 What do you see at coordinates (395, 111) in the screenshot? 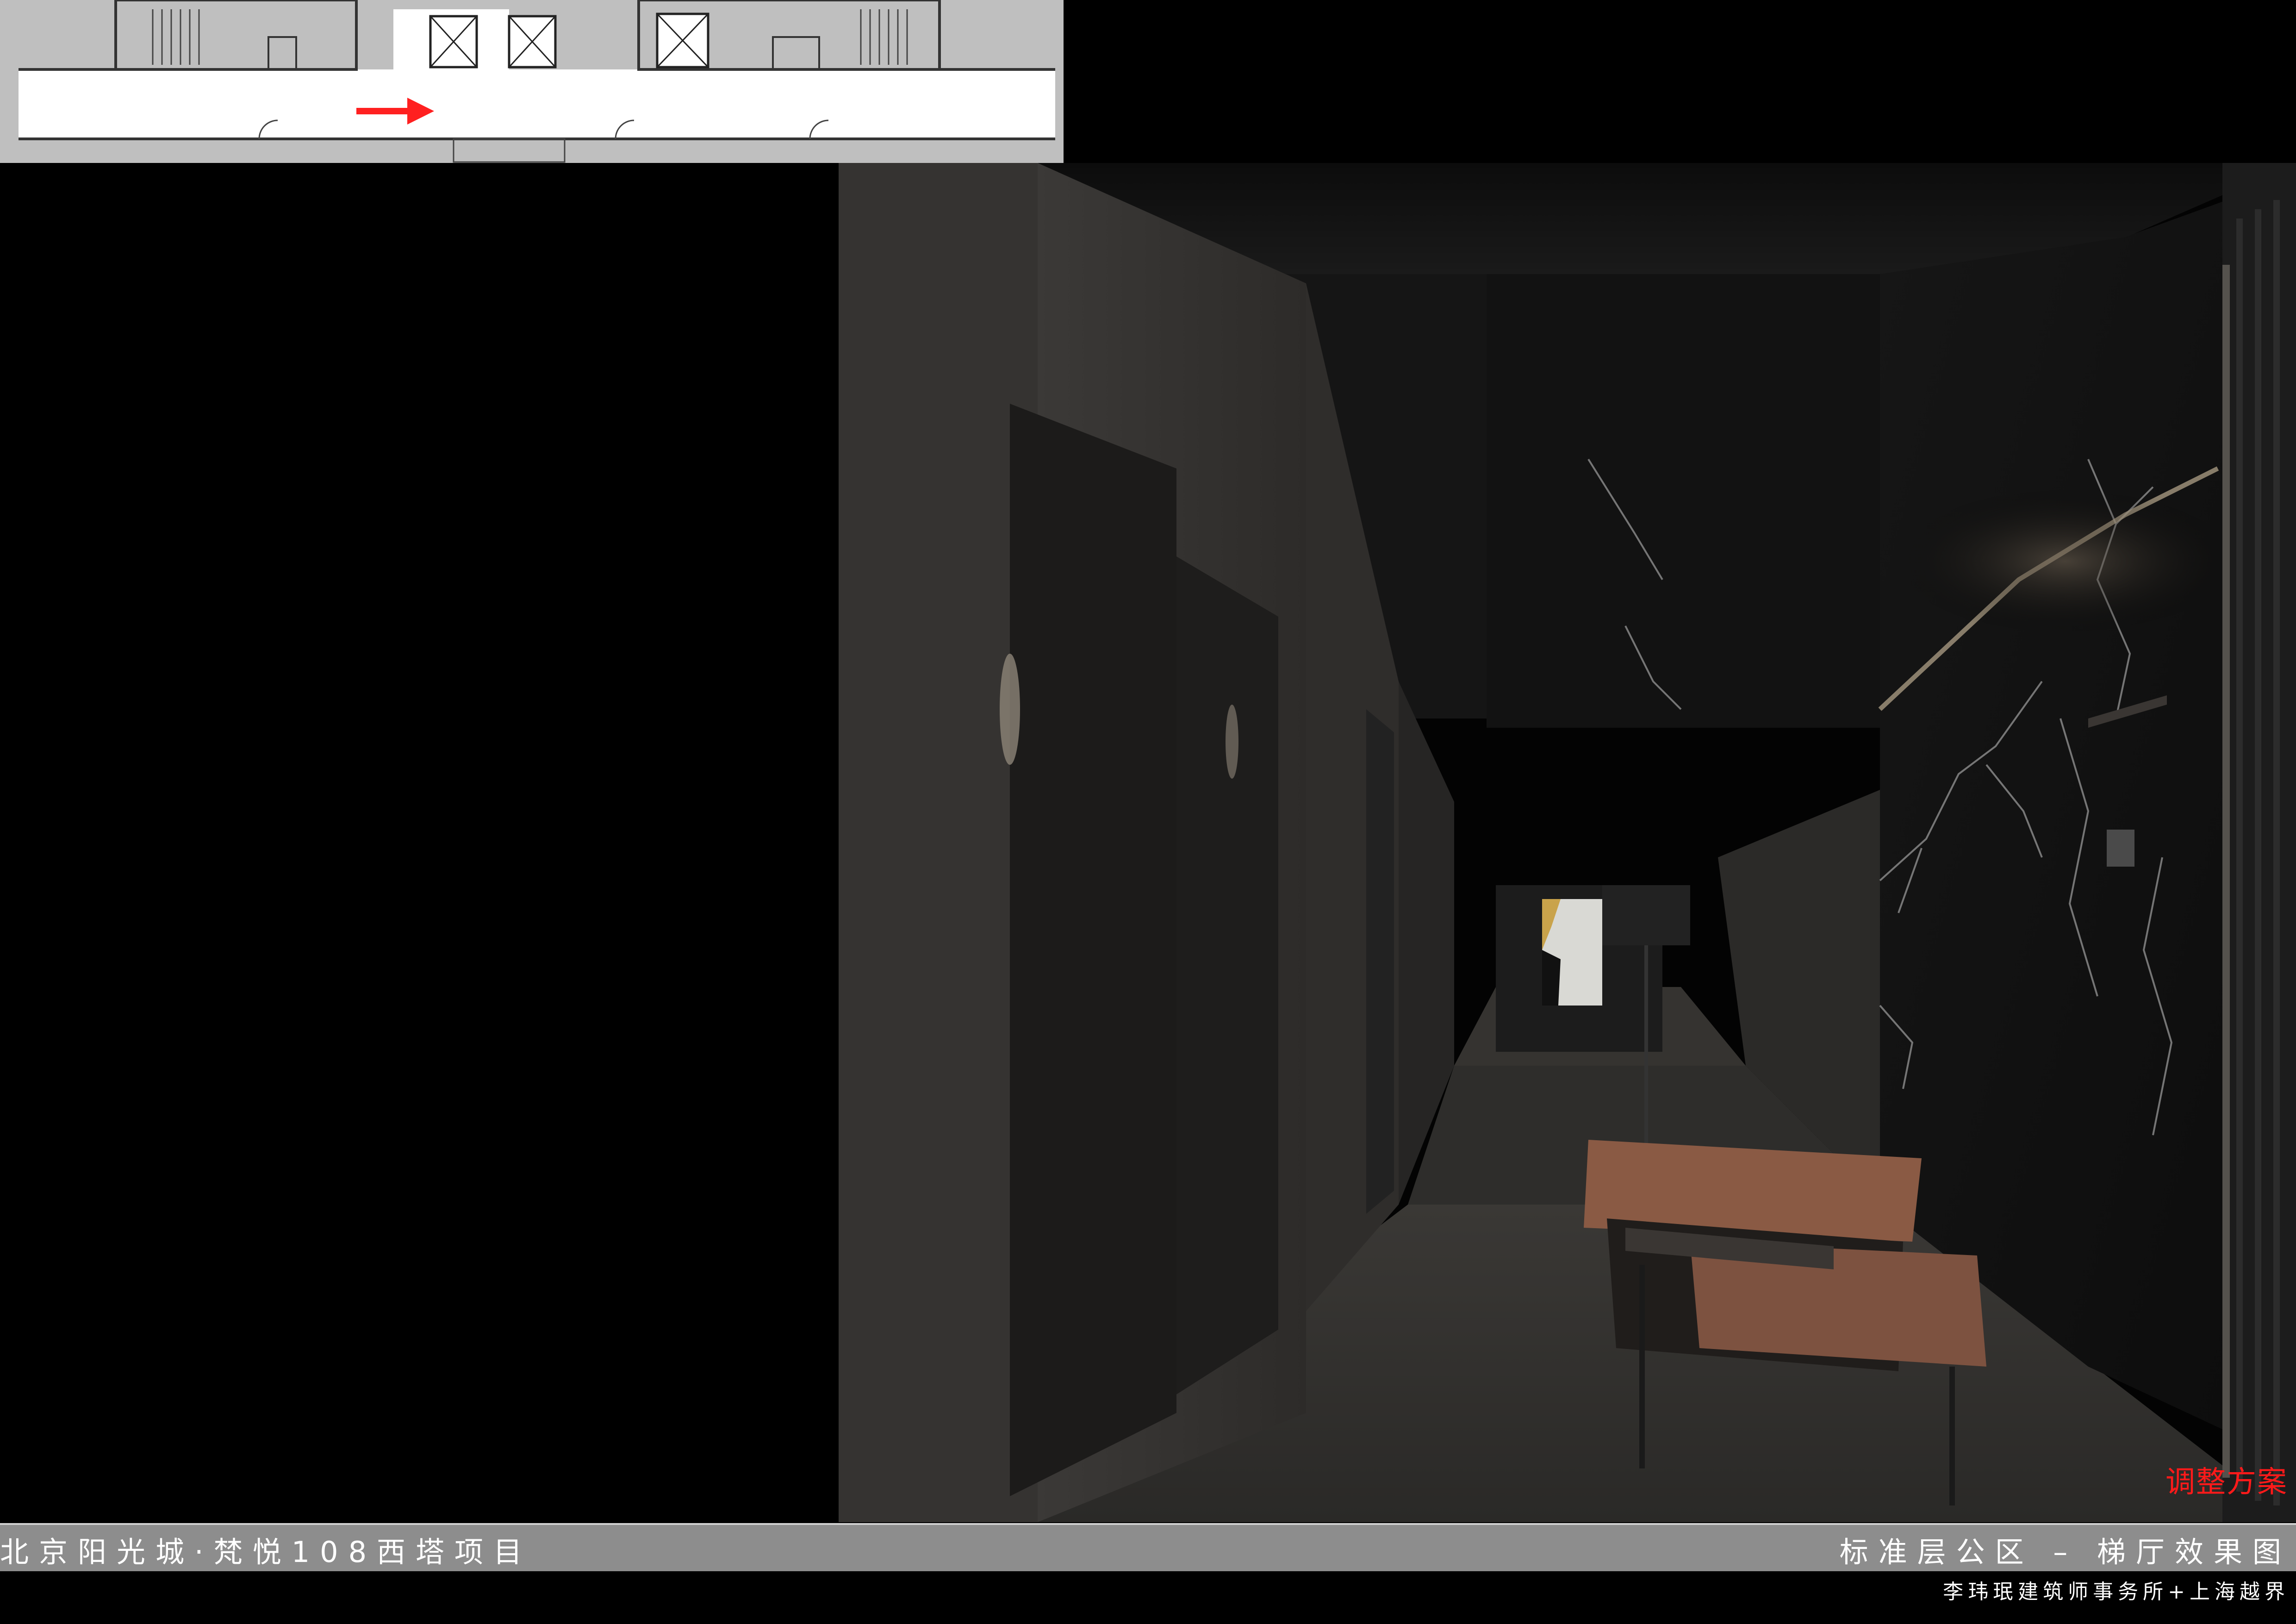
I see `plan-view-direction-arrow-icon` at bounding box center [395, 111].